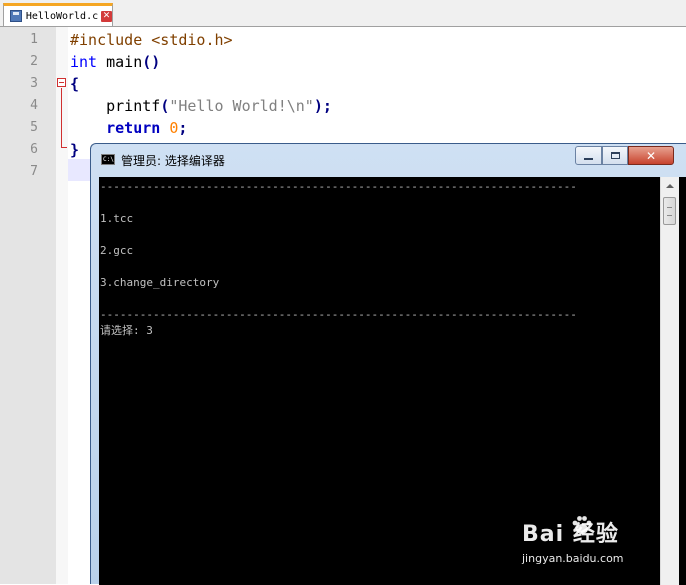 The height and width of the screenshot is (585, 686). I want to click on code-token: printf, so click(115, 106).